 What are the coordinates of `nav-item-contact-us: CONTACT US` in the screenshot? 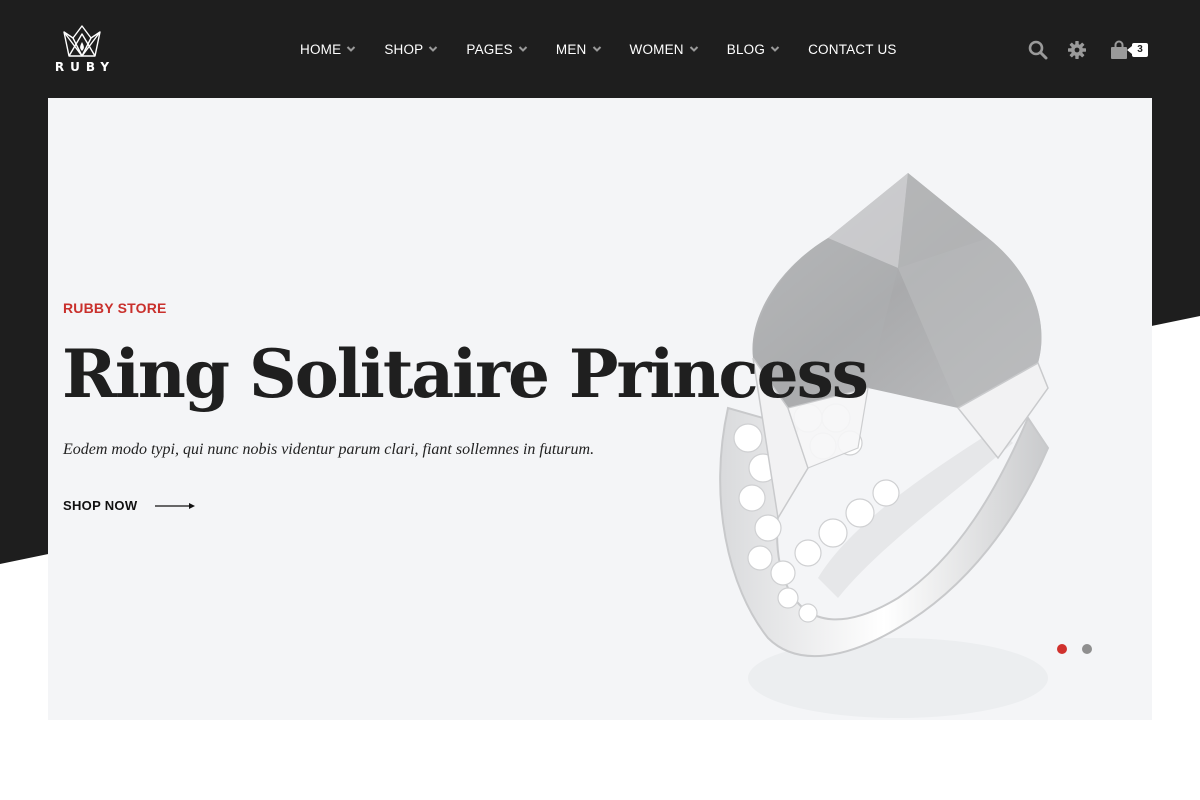 It's located at (852, 49).